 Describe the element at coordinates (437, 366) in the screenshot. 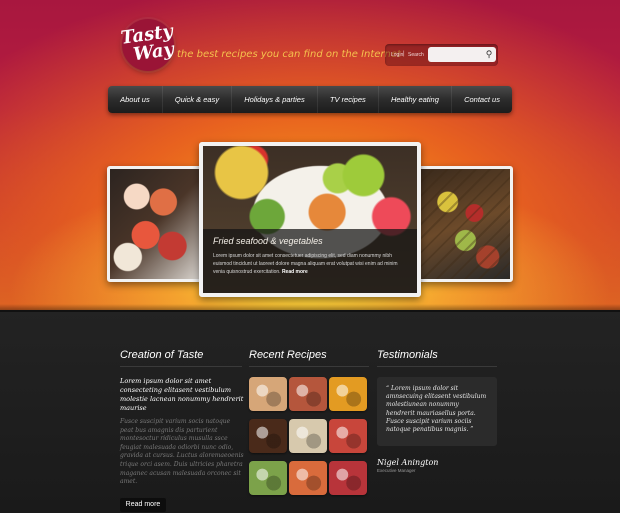

I see `testimonials-divider` at that location.